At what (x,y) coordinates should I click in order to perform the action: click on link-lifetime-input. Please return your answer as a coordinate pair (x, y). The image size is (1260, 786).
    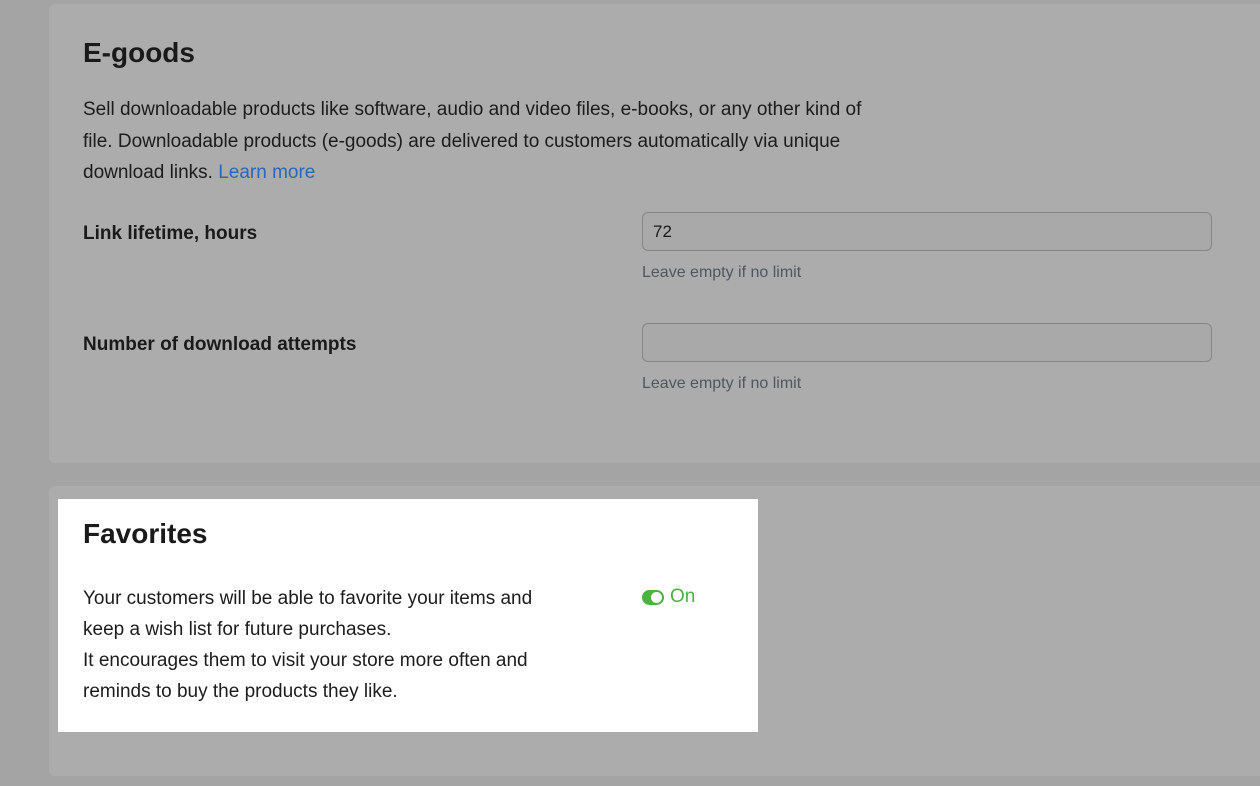
    Looking at the image, I should click on (927, 231).